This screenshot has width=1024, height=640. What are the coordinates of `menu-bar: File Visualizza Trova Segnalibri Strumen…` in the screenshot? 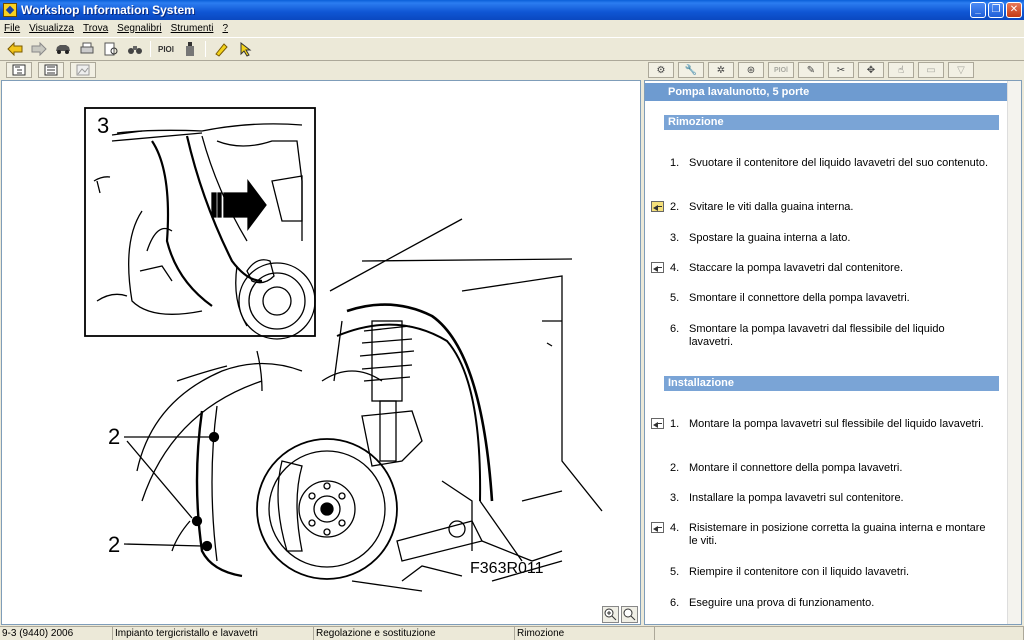 It's located at (512, 28).